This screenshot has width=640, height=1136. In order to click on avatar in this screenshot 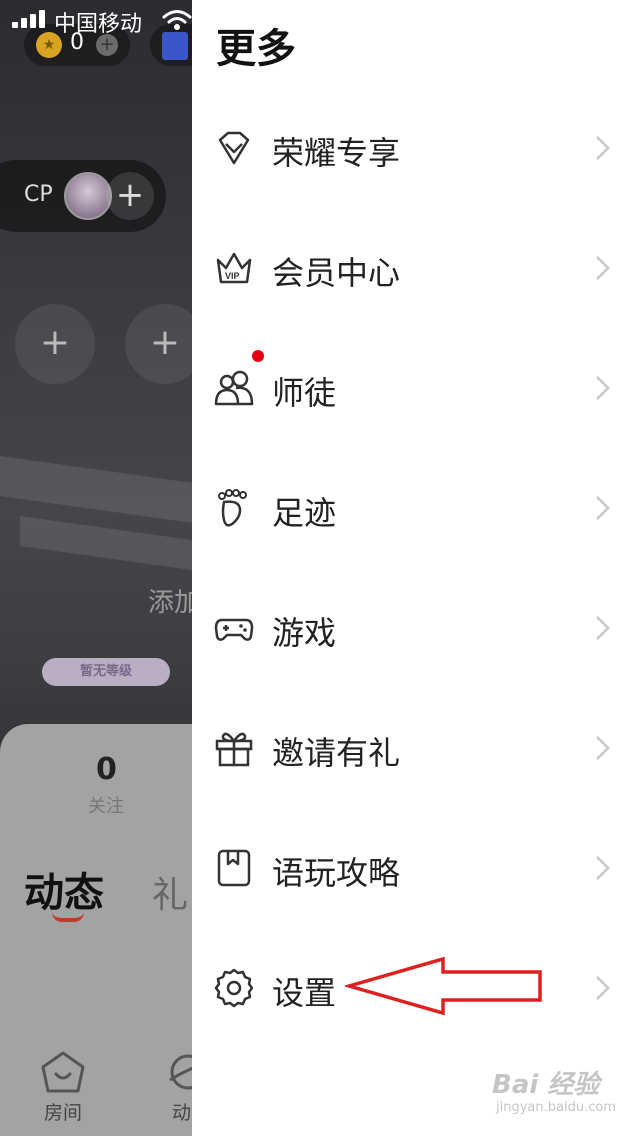, I will do `click(88, 196)`.